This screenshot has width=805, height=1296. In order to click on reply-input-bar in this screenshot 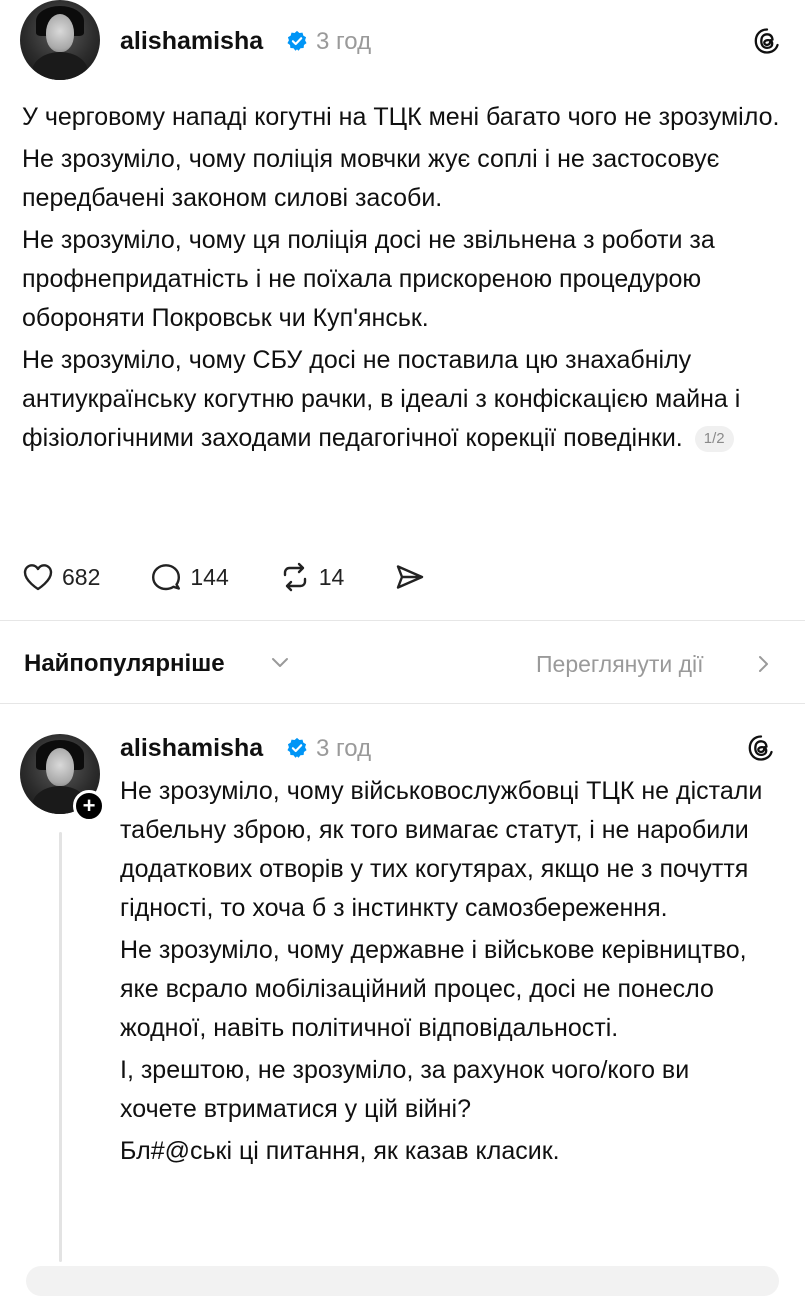, I will do `click(402, 1281)`.